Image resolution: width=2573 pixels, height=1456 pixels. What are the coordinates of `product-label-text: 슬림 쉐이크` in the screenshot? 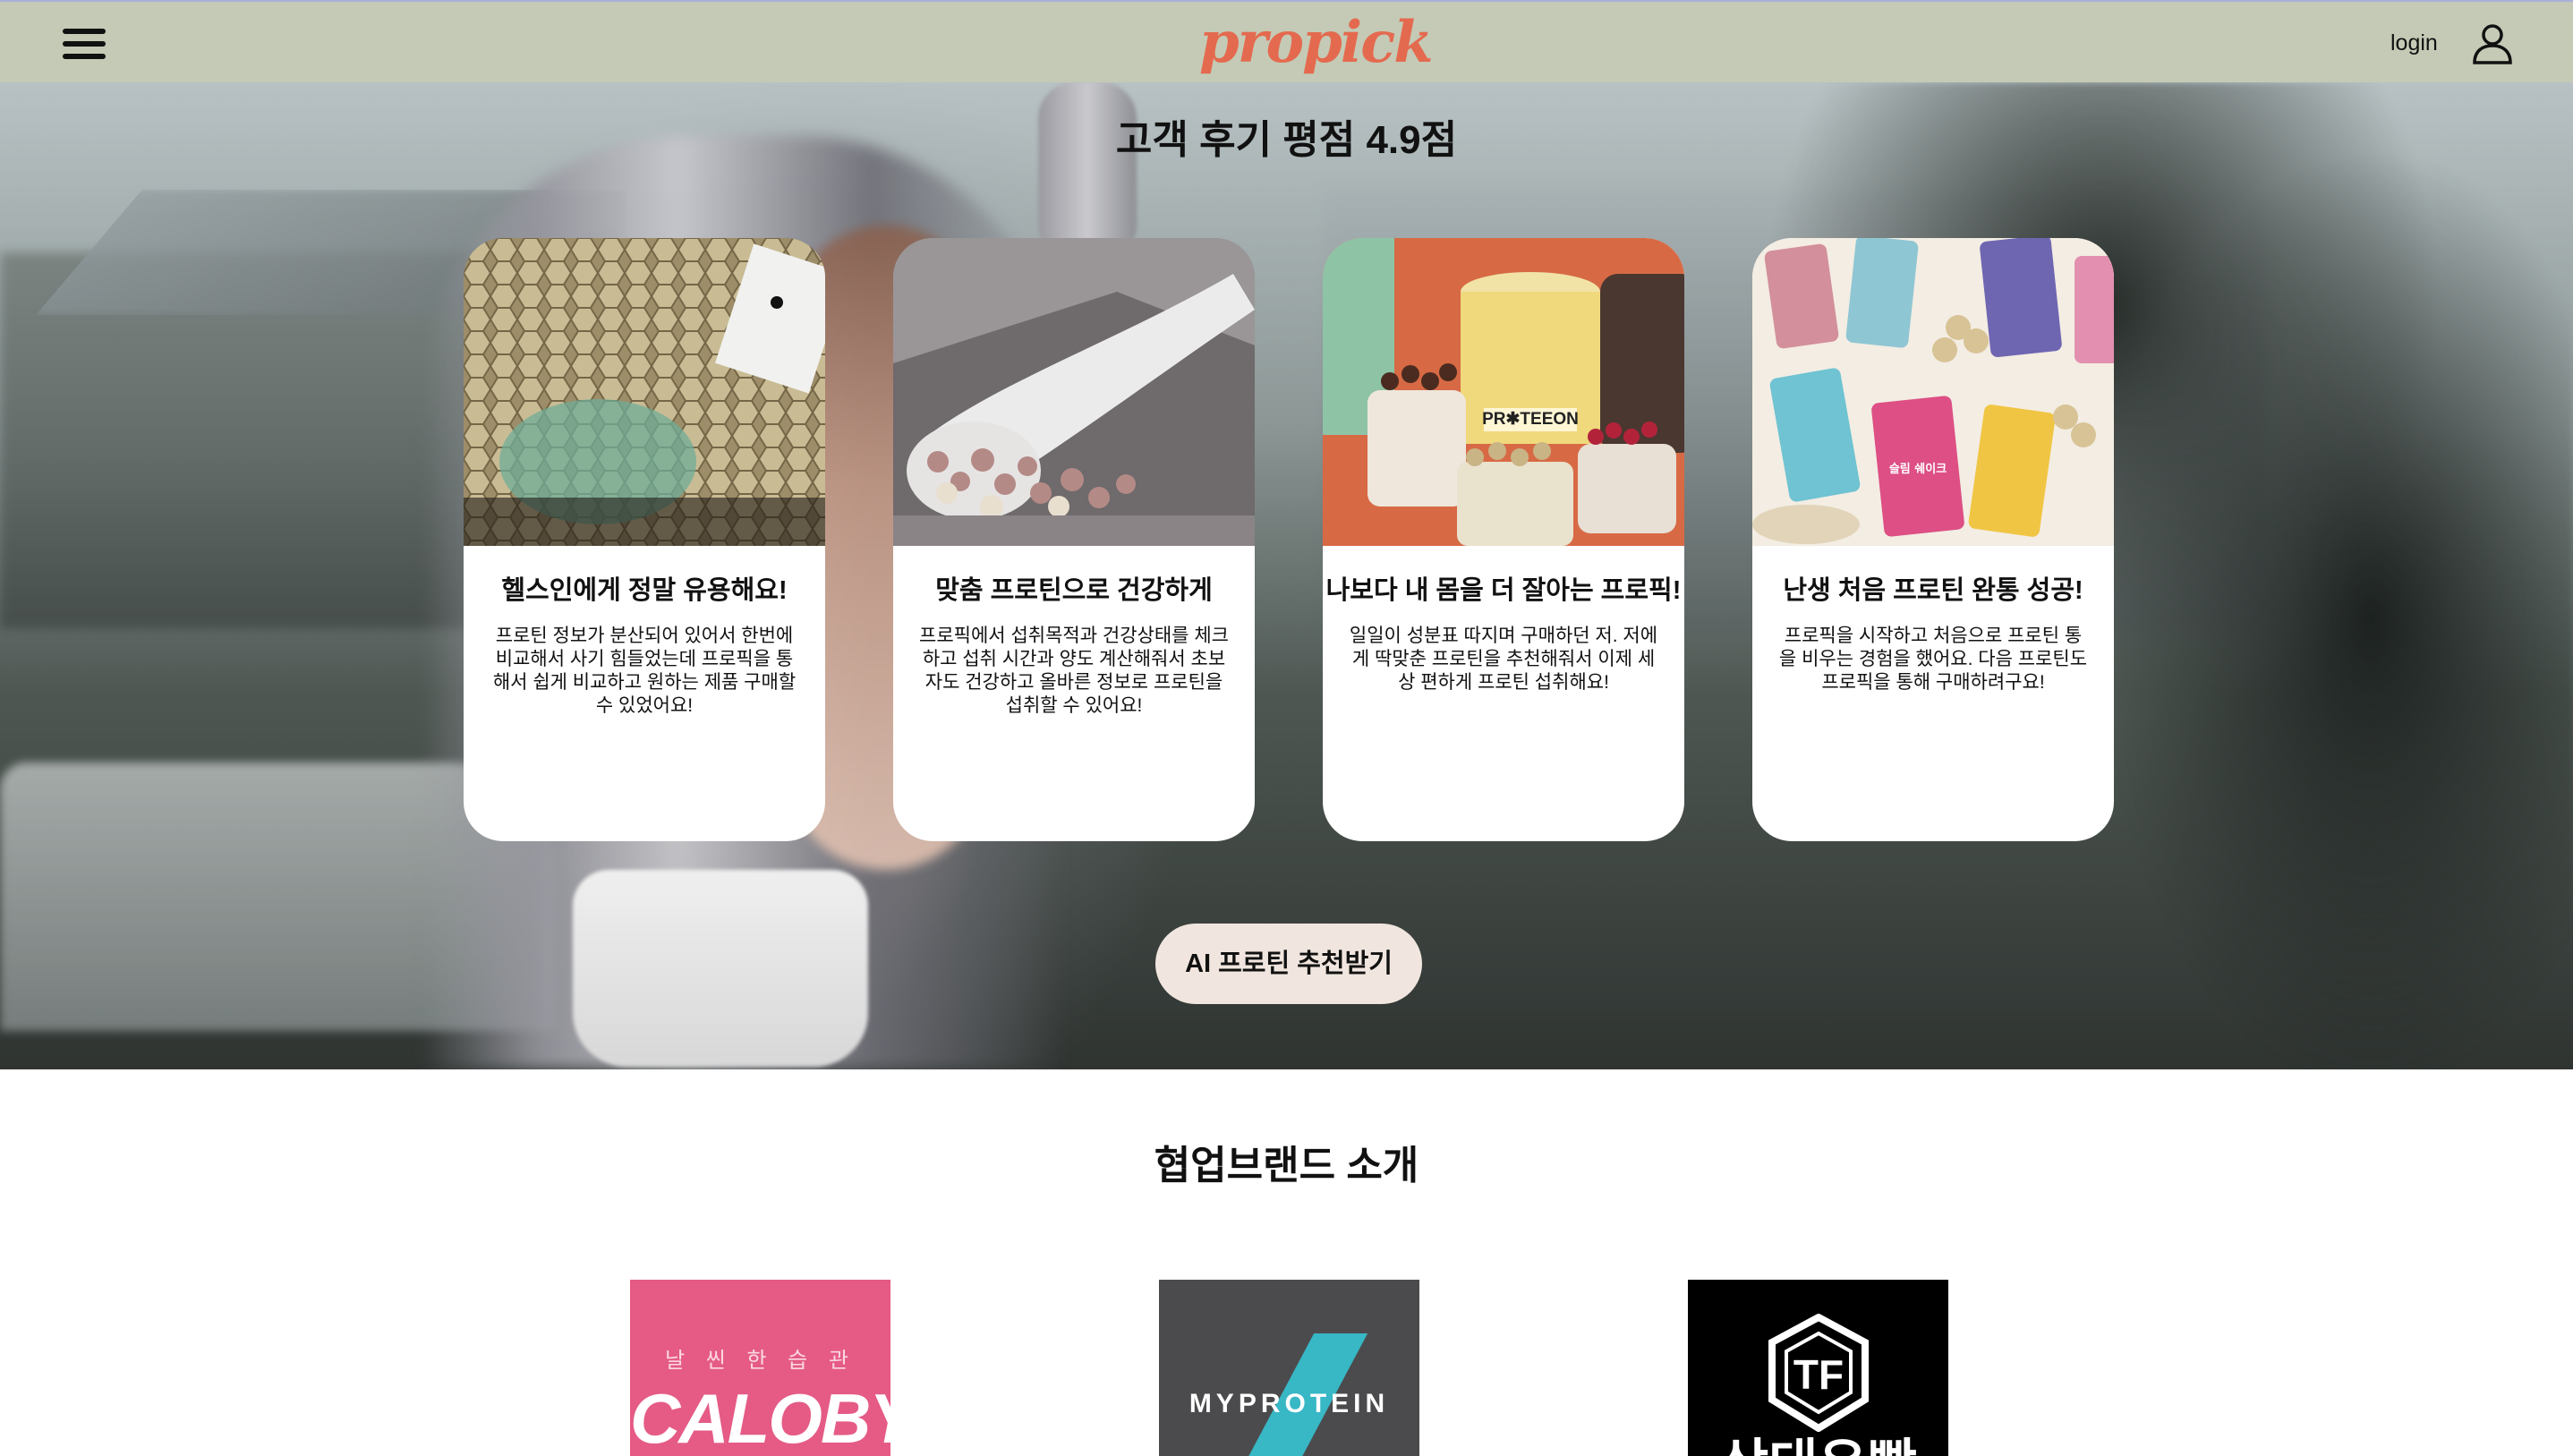 It's located at (1918, 469).